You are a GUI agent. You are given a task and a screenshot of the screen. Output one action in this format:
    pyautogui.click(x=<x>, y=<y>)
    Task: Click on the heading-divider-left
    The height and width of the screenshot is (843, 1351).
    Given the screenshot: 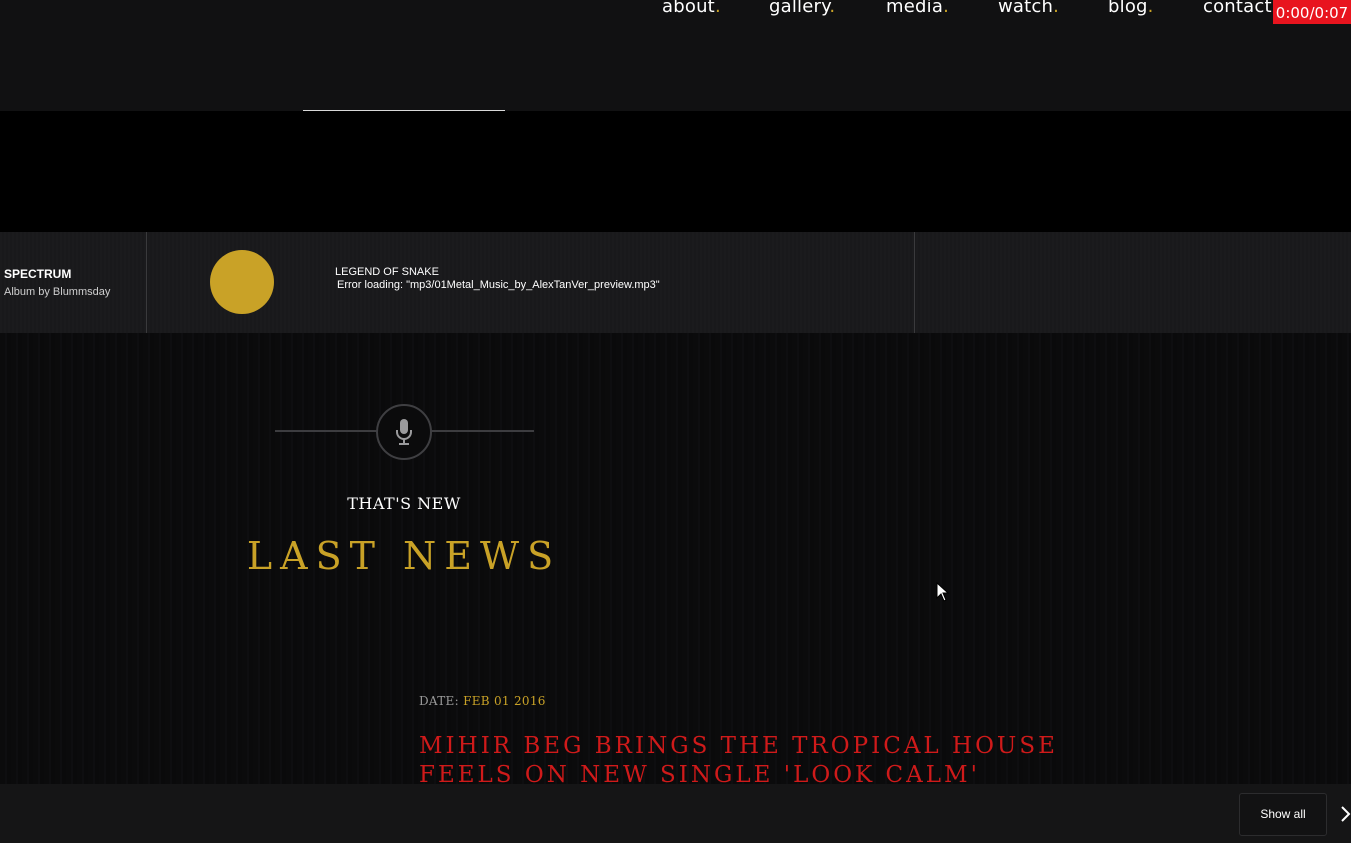 What is the action you would take?
    pyautogui.click(x=326, y=431)
    